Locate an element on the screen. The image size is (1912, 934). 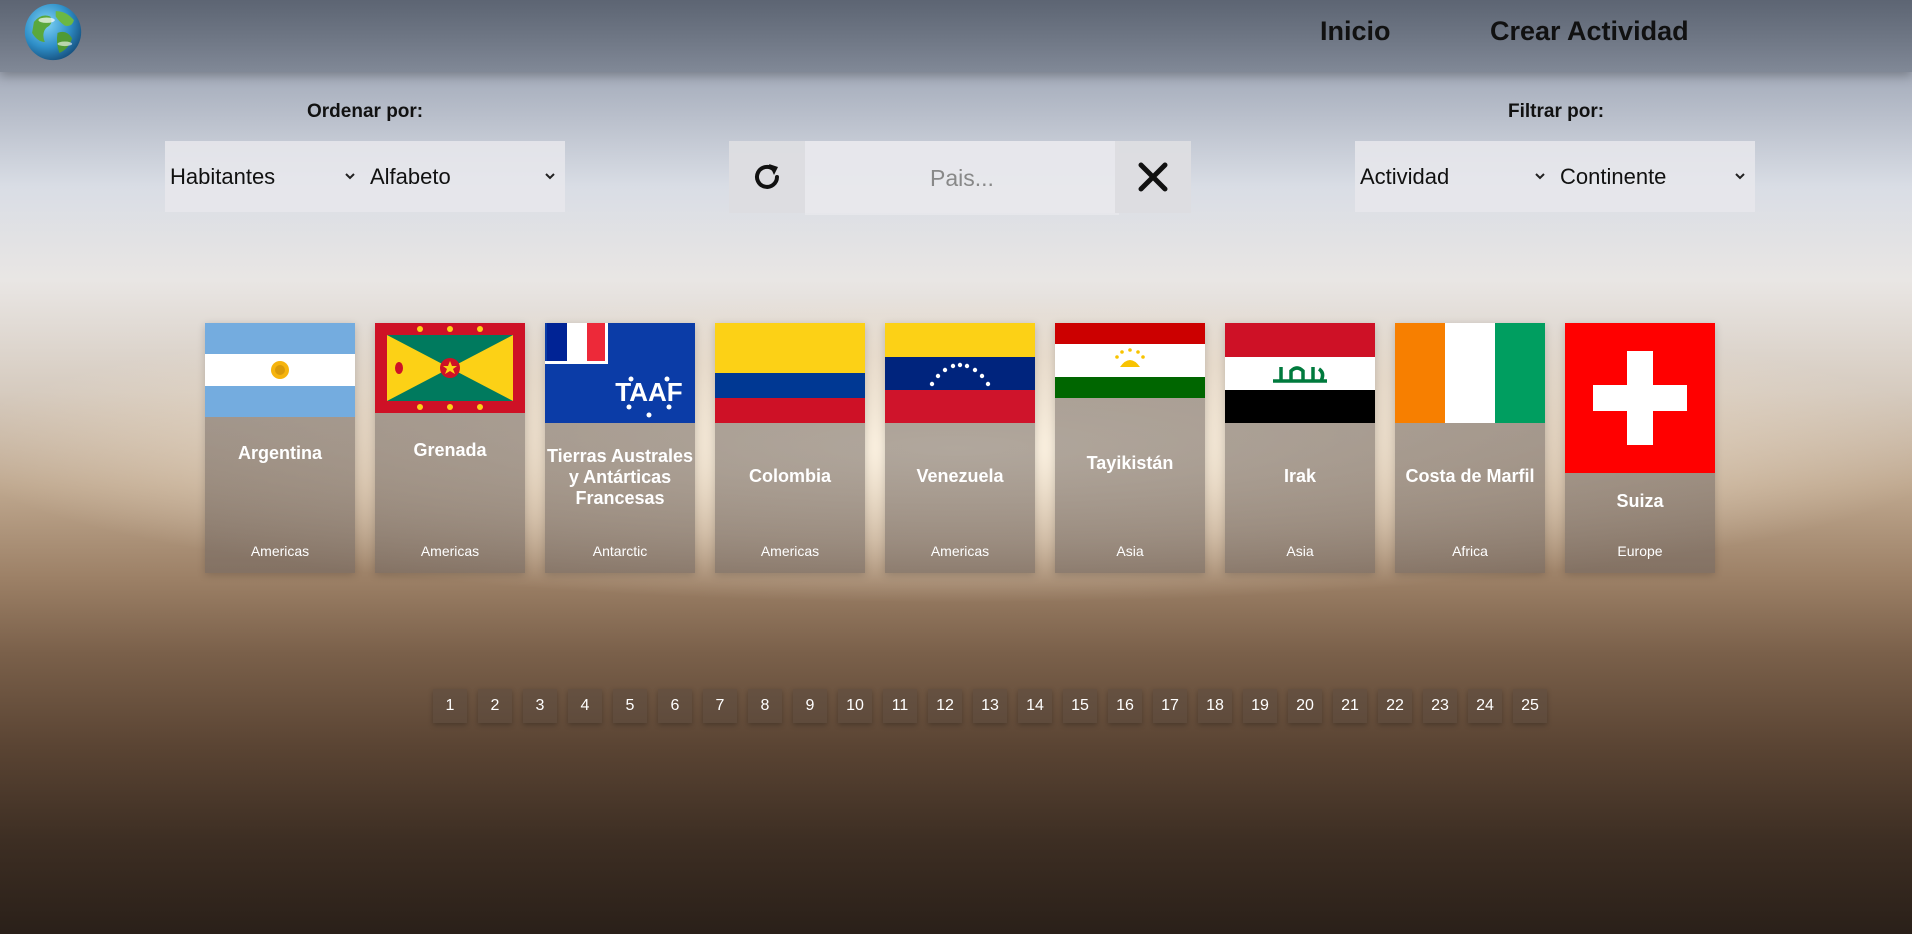
page-button: 24 is located at coordinates (1485, 706).